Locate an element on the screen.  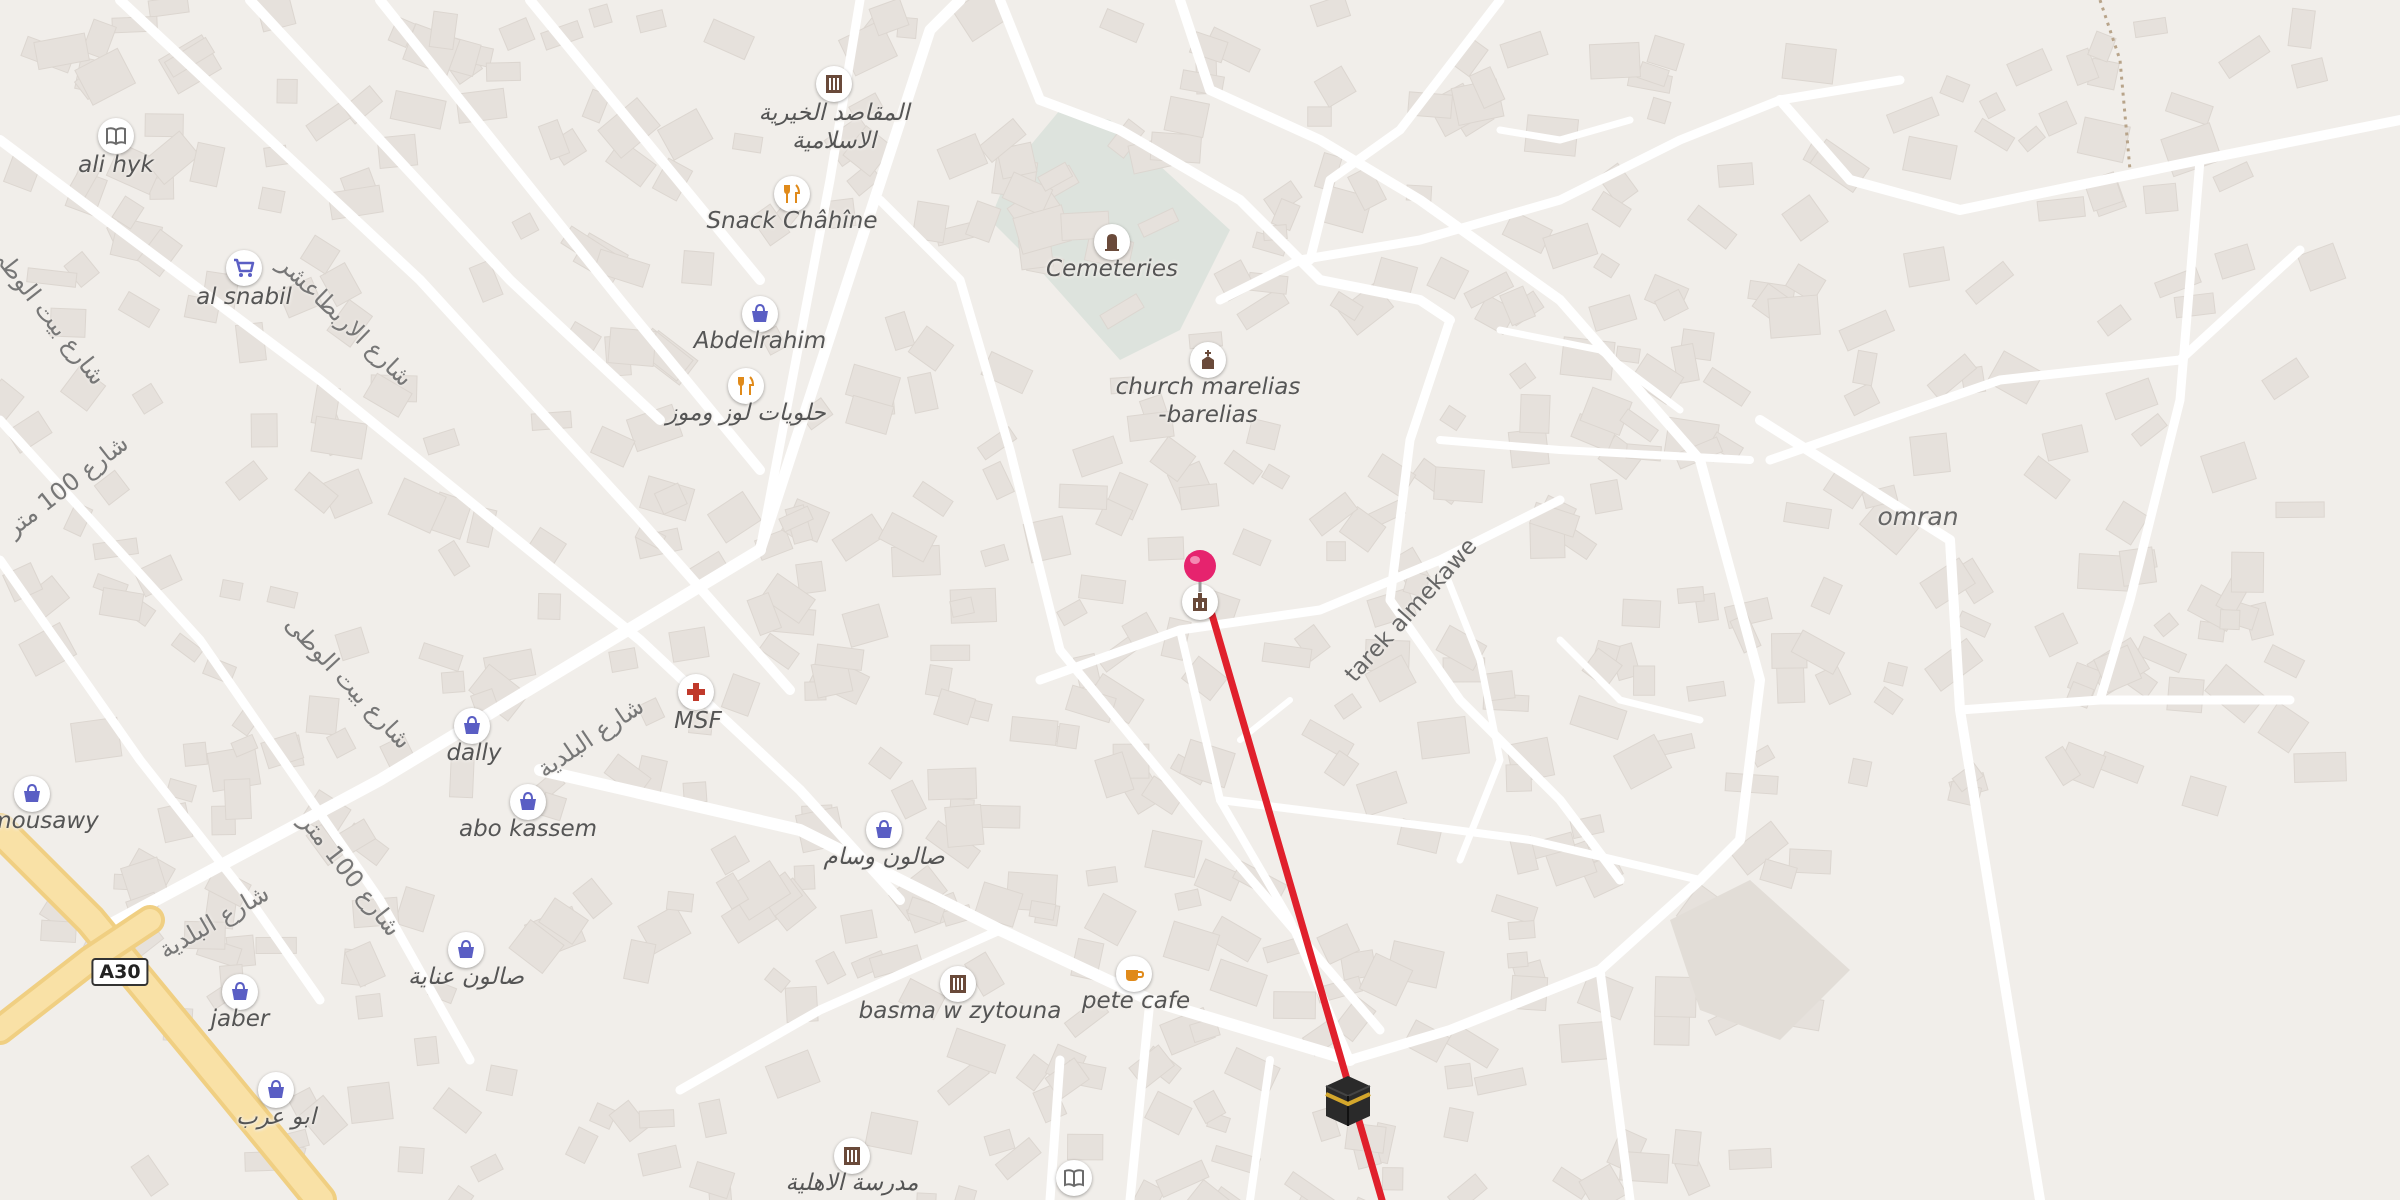
poi-label-cemeteries: Cemeteries is located at coordinates (1112, 269).